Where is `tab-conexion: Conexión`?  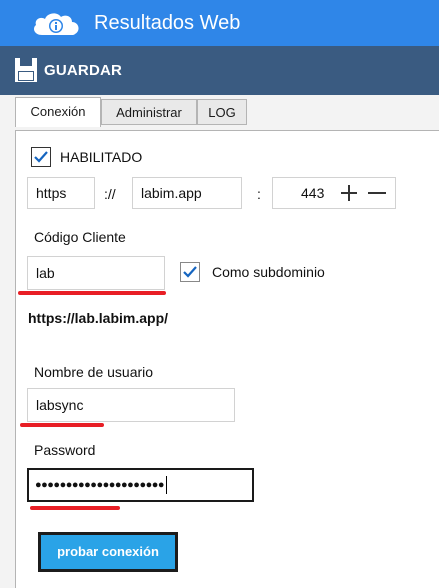 tab-conexion: Conexión is located at coordinates (58, 112).